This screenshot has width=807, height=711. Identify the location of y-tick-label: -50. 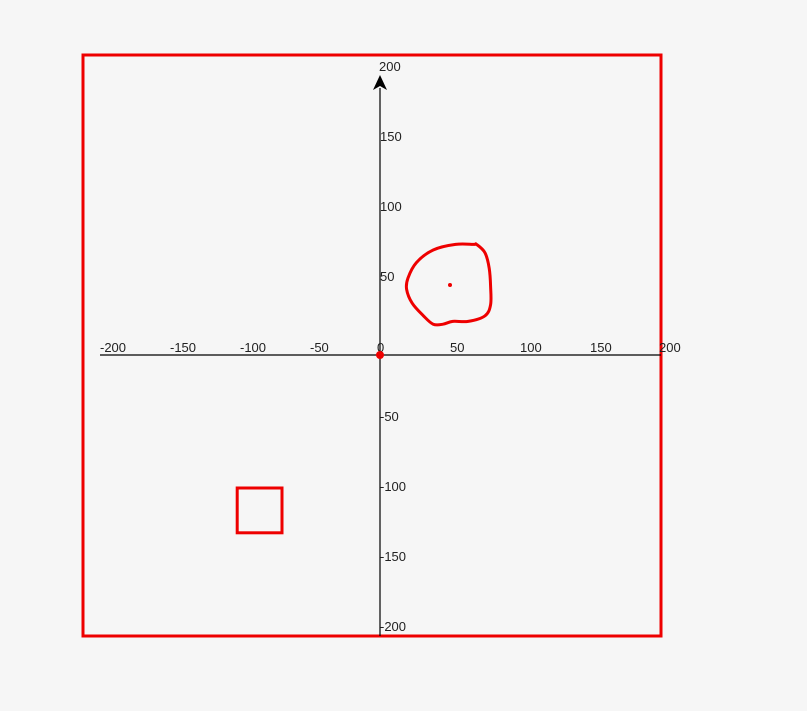
(389, 416).